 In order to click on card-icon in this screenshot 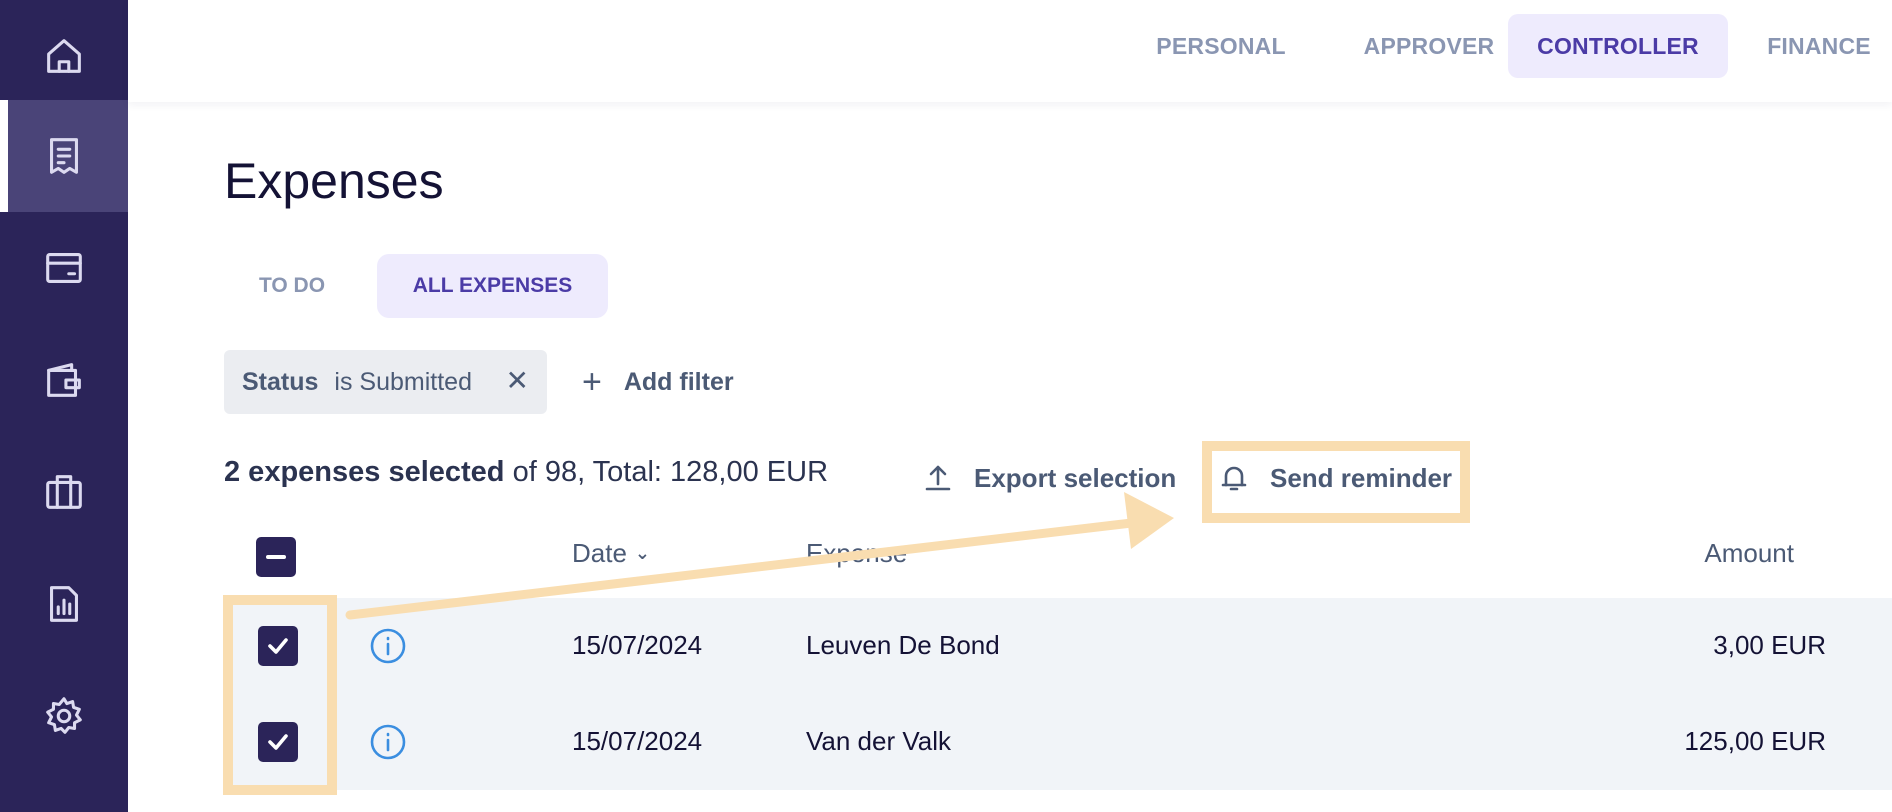, I will do `click(64, 268)`.